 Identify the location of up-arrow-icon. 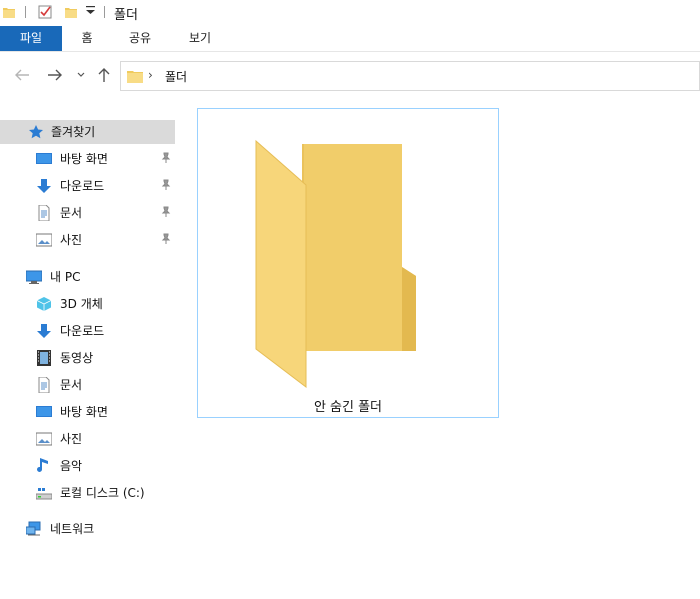
(104, 75).